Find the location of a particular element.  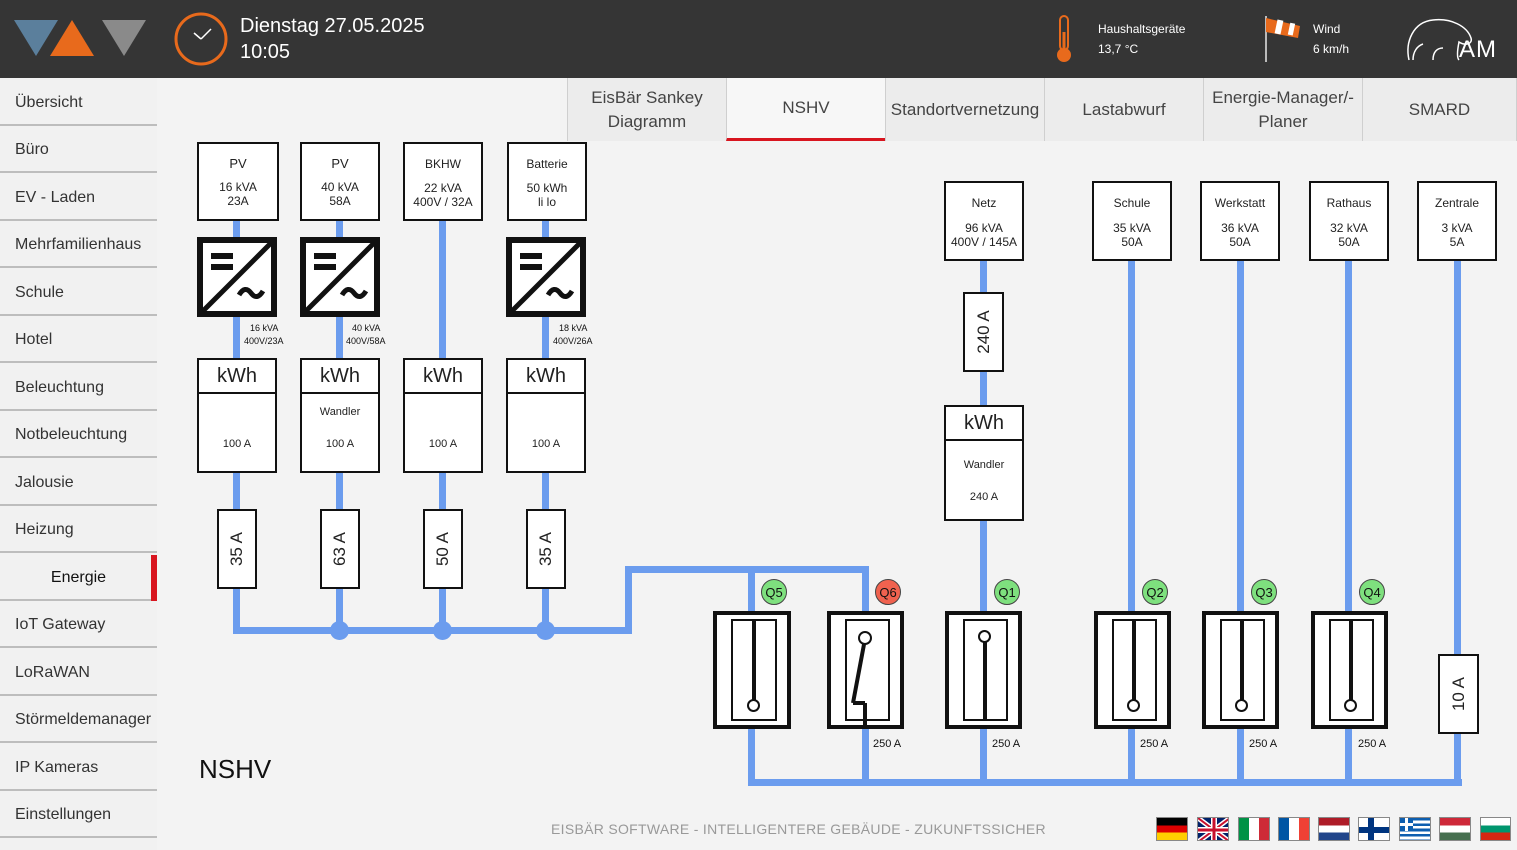

company-logo is located at coordinates (80, 38).